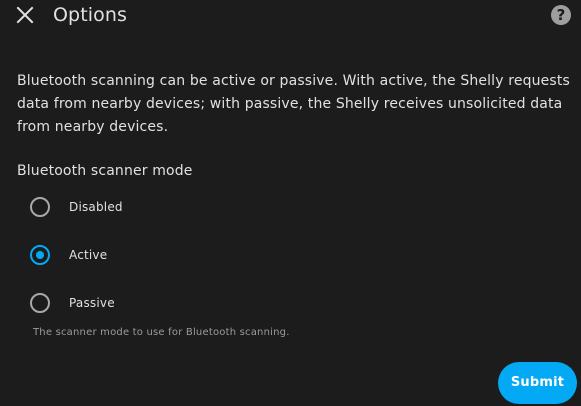 This screenshot has width=581, height=406. Describe the element at coordinates (40, 207) in the screenshot. I see `radio-button-disabled` at that location.